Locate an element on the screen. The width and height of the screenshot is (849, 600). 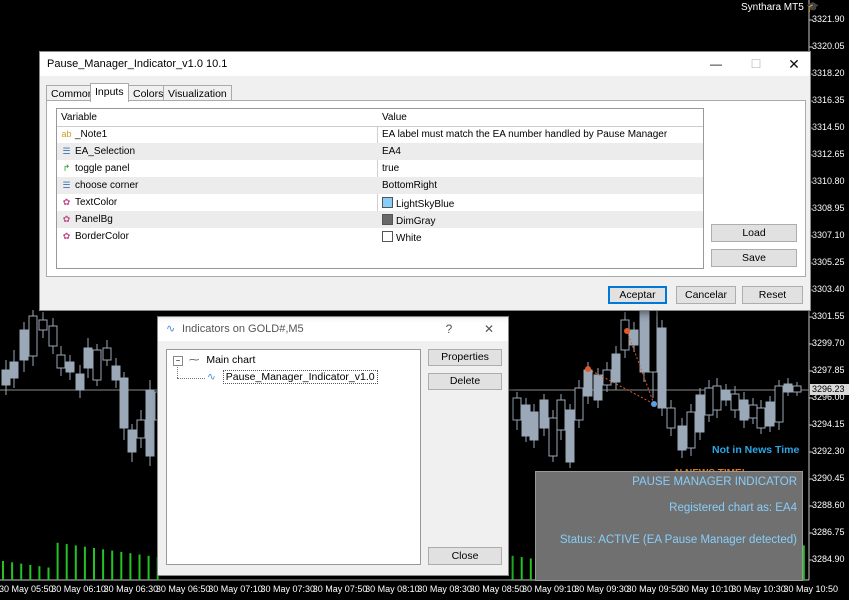
variable-name: TextColor is located at coordinates (96, 202).